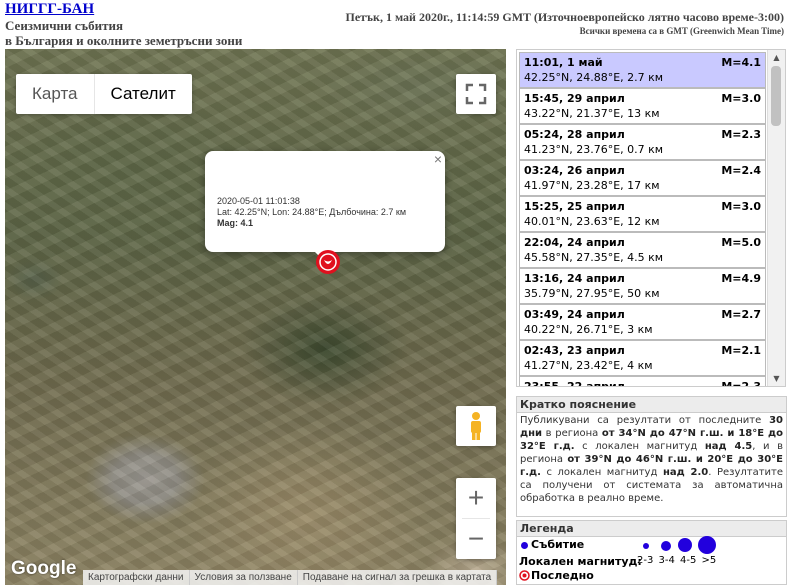  I want to click on fullscreen-button, so click(476, 94).